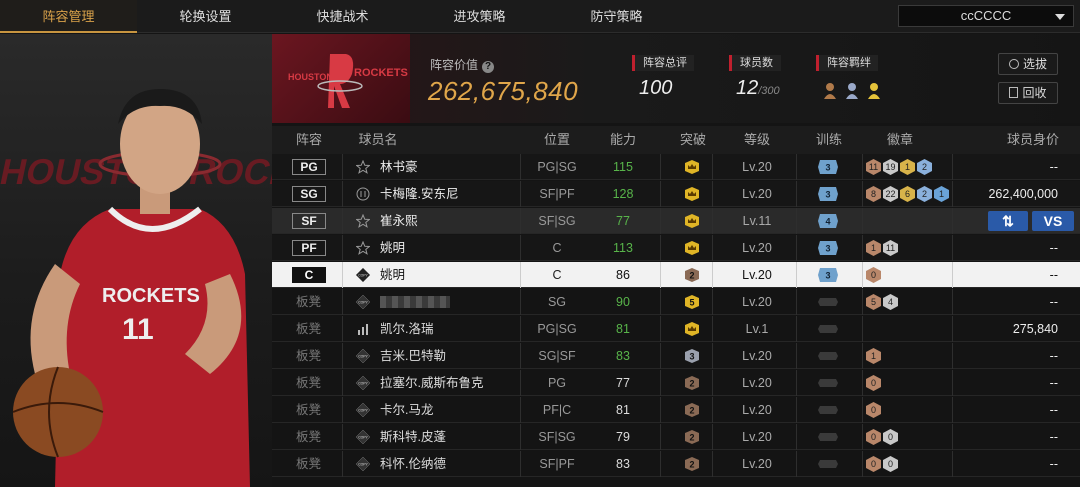 The height and width of the screenshot is (487, 1080). What do you see at coordinates (363, 275) in the screenshot?
I see `copy-icon: COPY` at bounding box center [363, 275].